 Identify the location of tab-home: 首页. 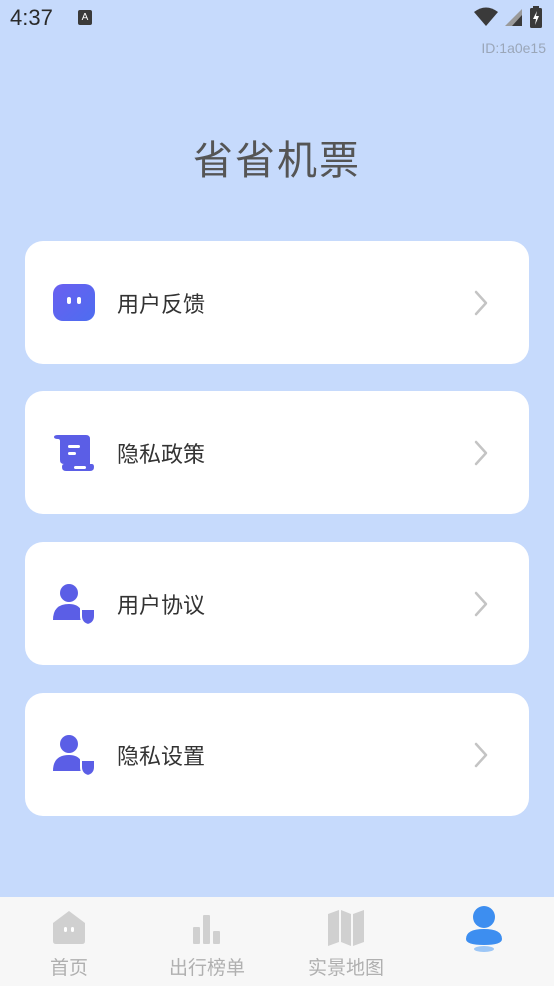
(69, 941).